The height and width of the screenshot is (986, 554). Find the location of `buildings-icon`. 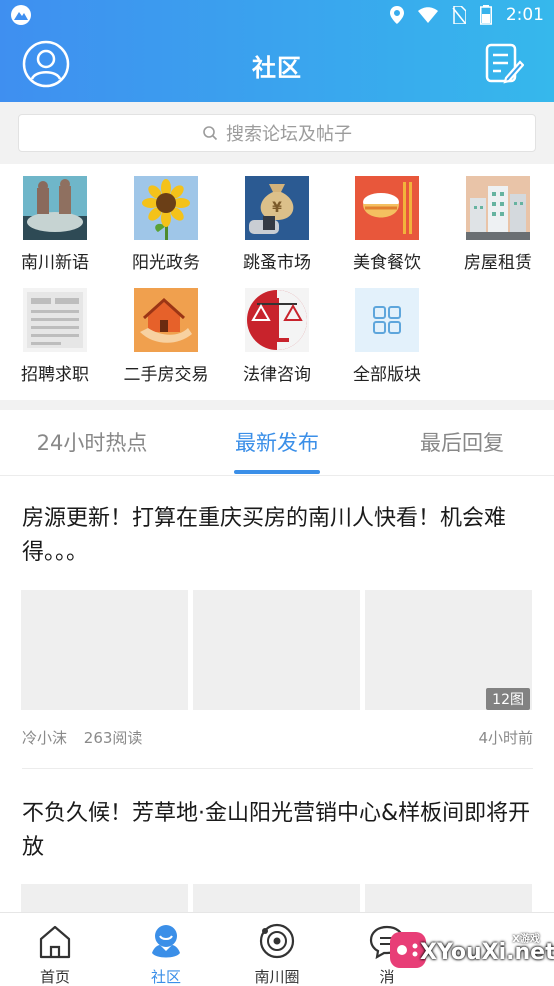

buildings-icon is located at coordinates (498, 208).